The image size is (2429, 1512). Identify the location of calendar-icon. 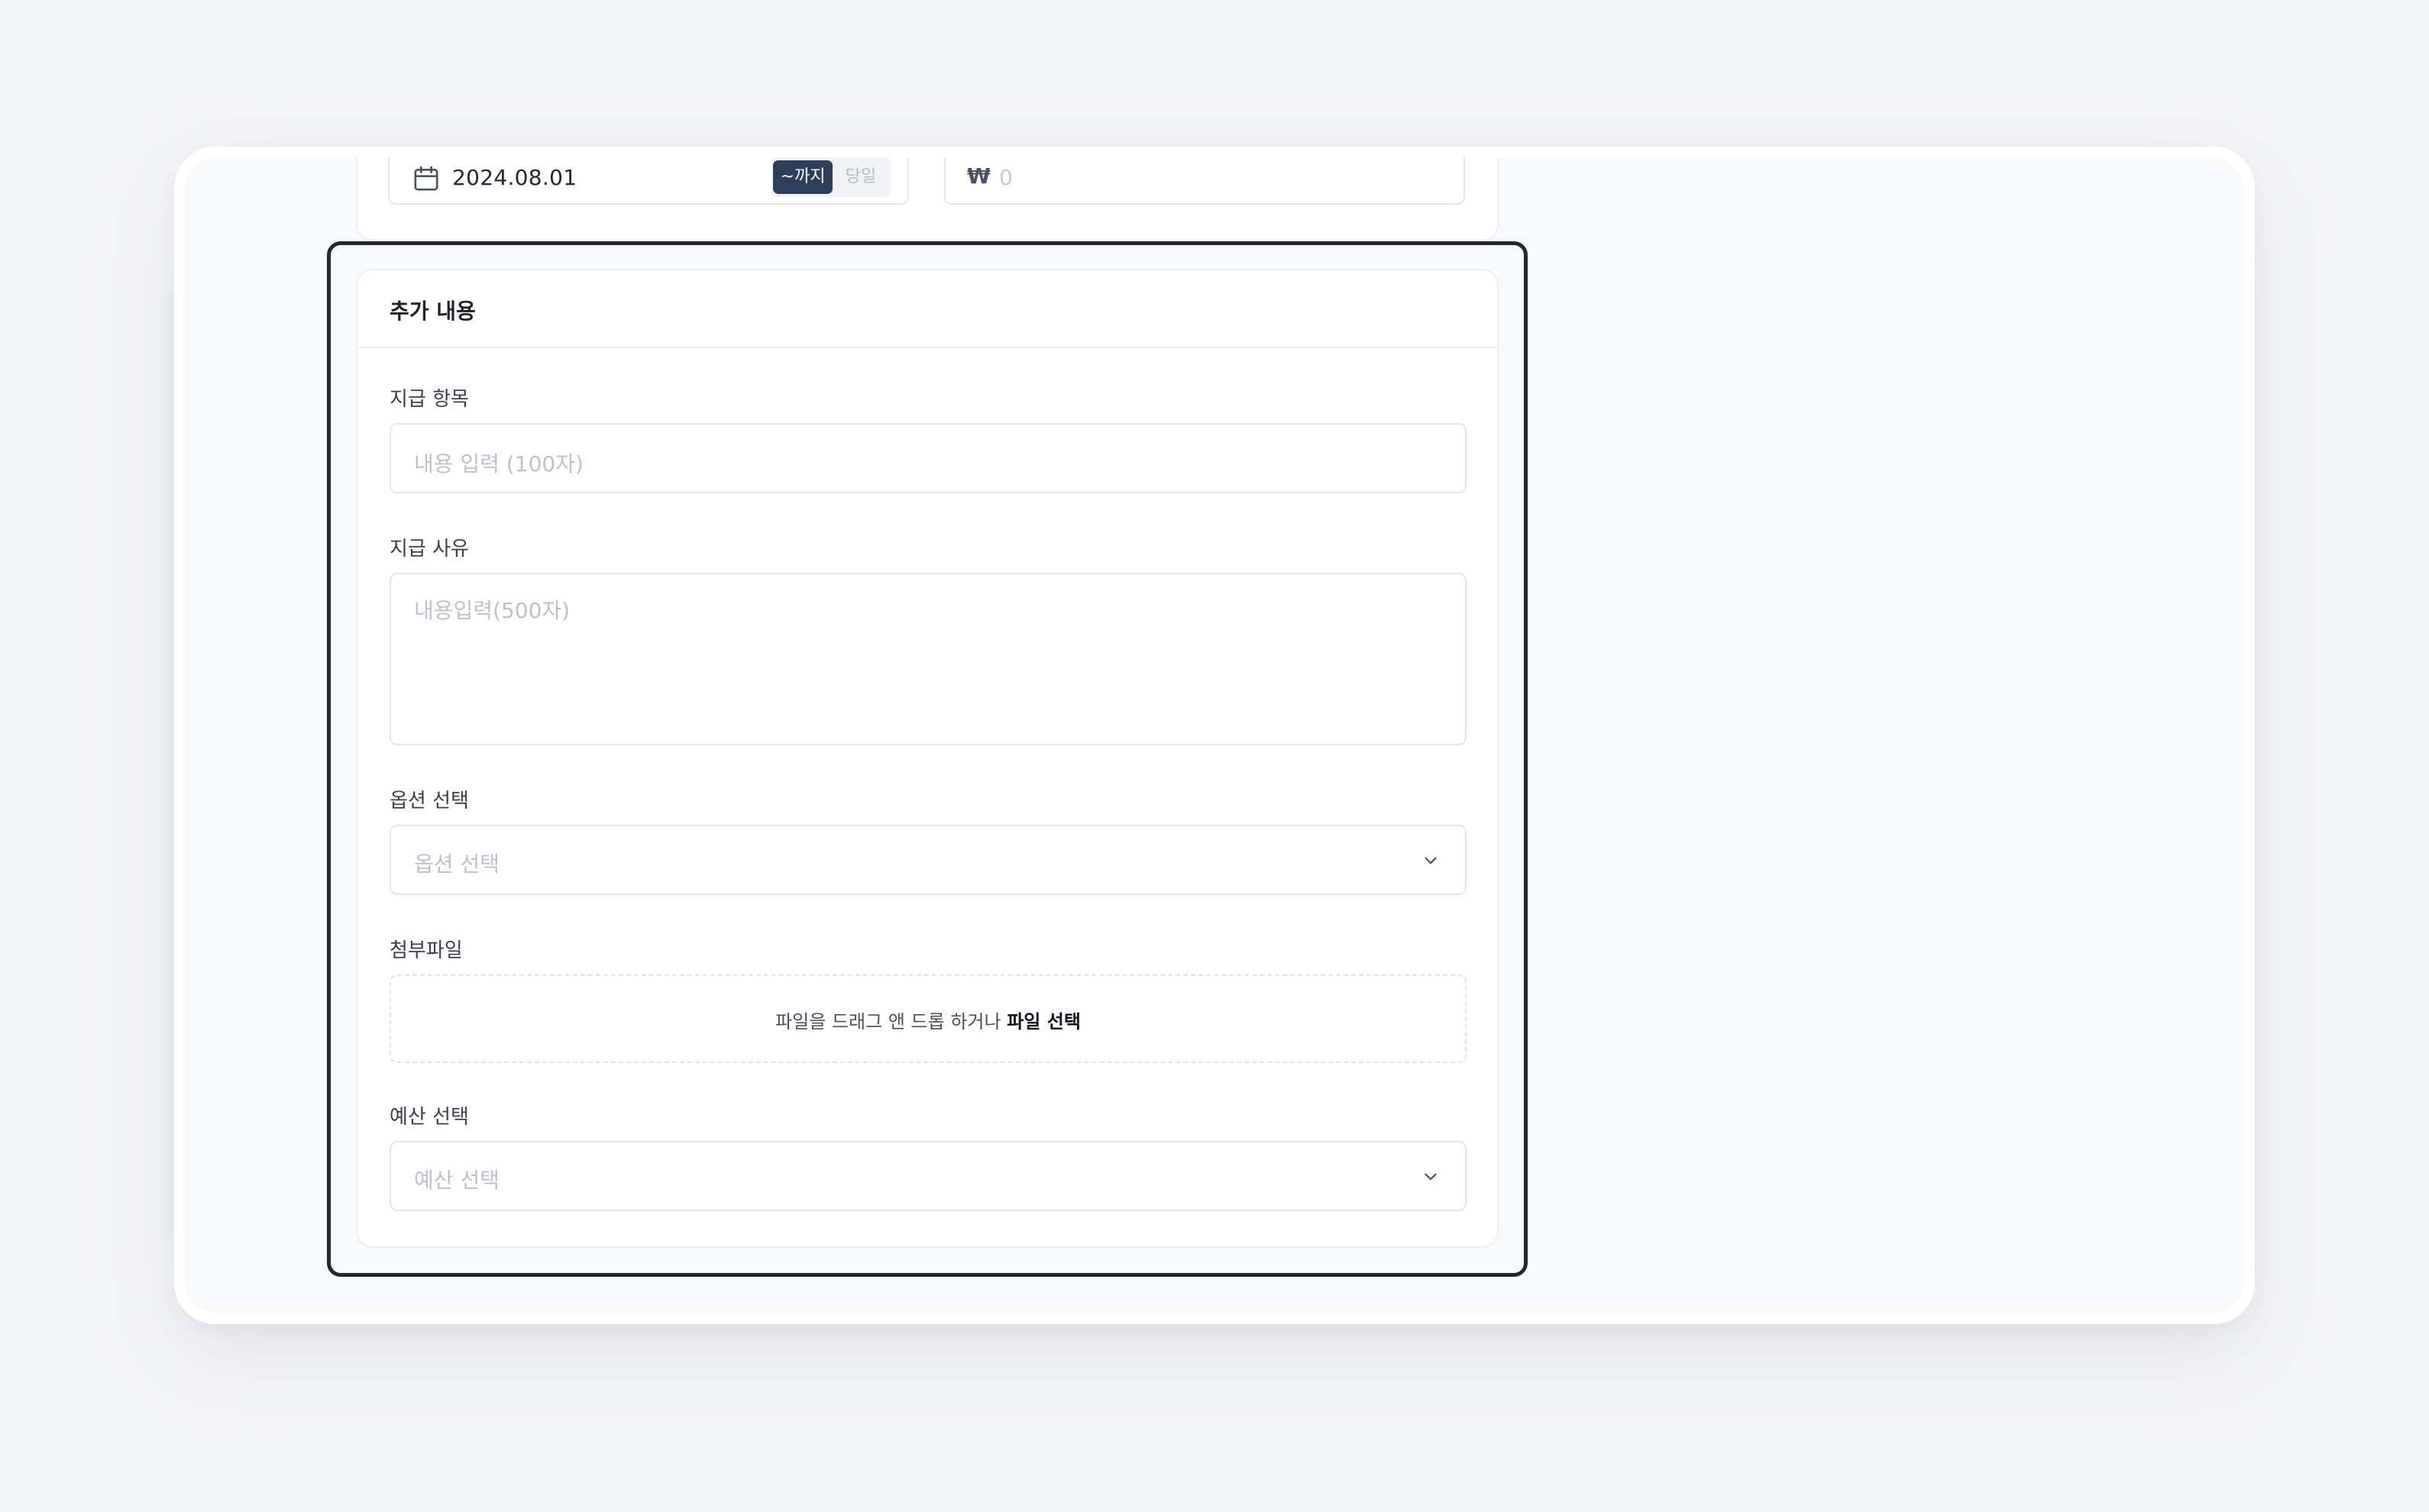
(426, 178).